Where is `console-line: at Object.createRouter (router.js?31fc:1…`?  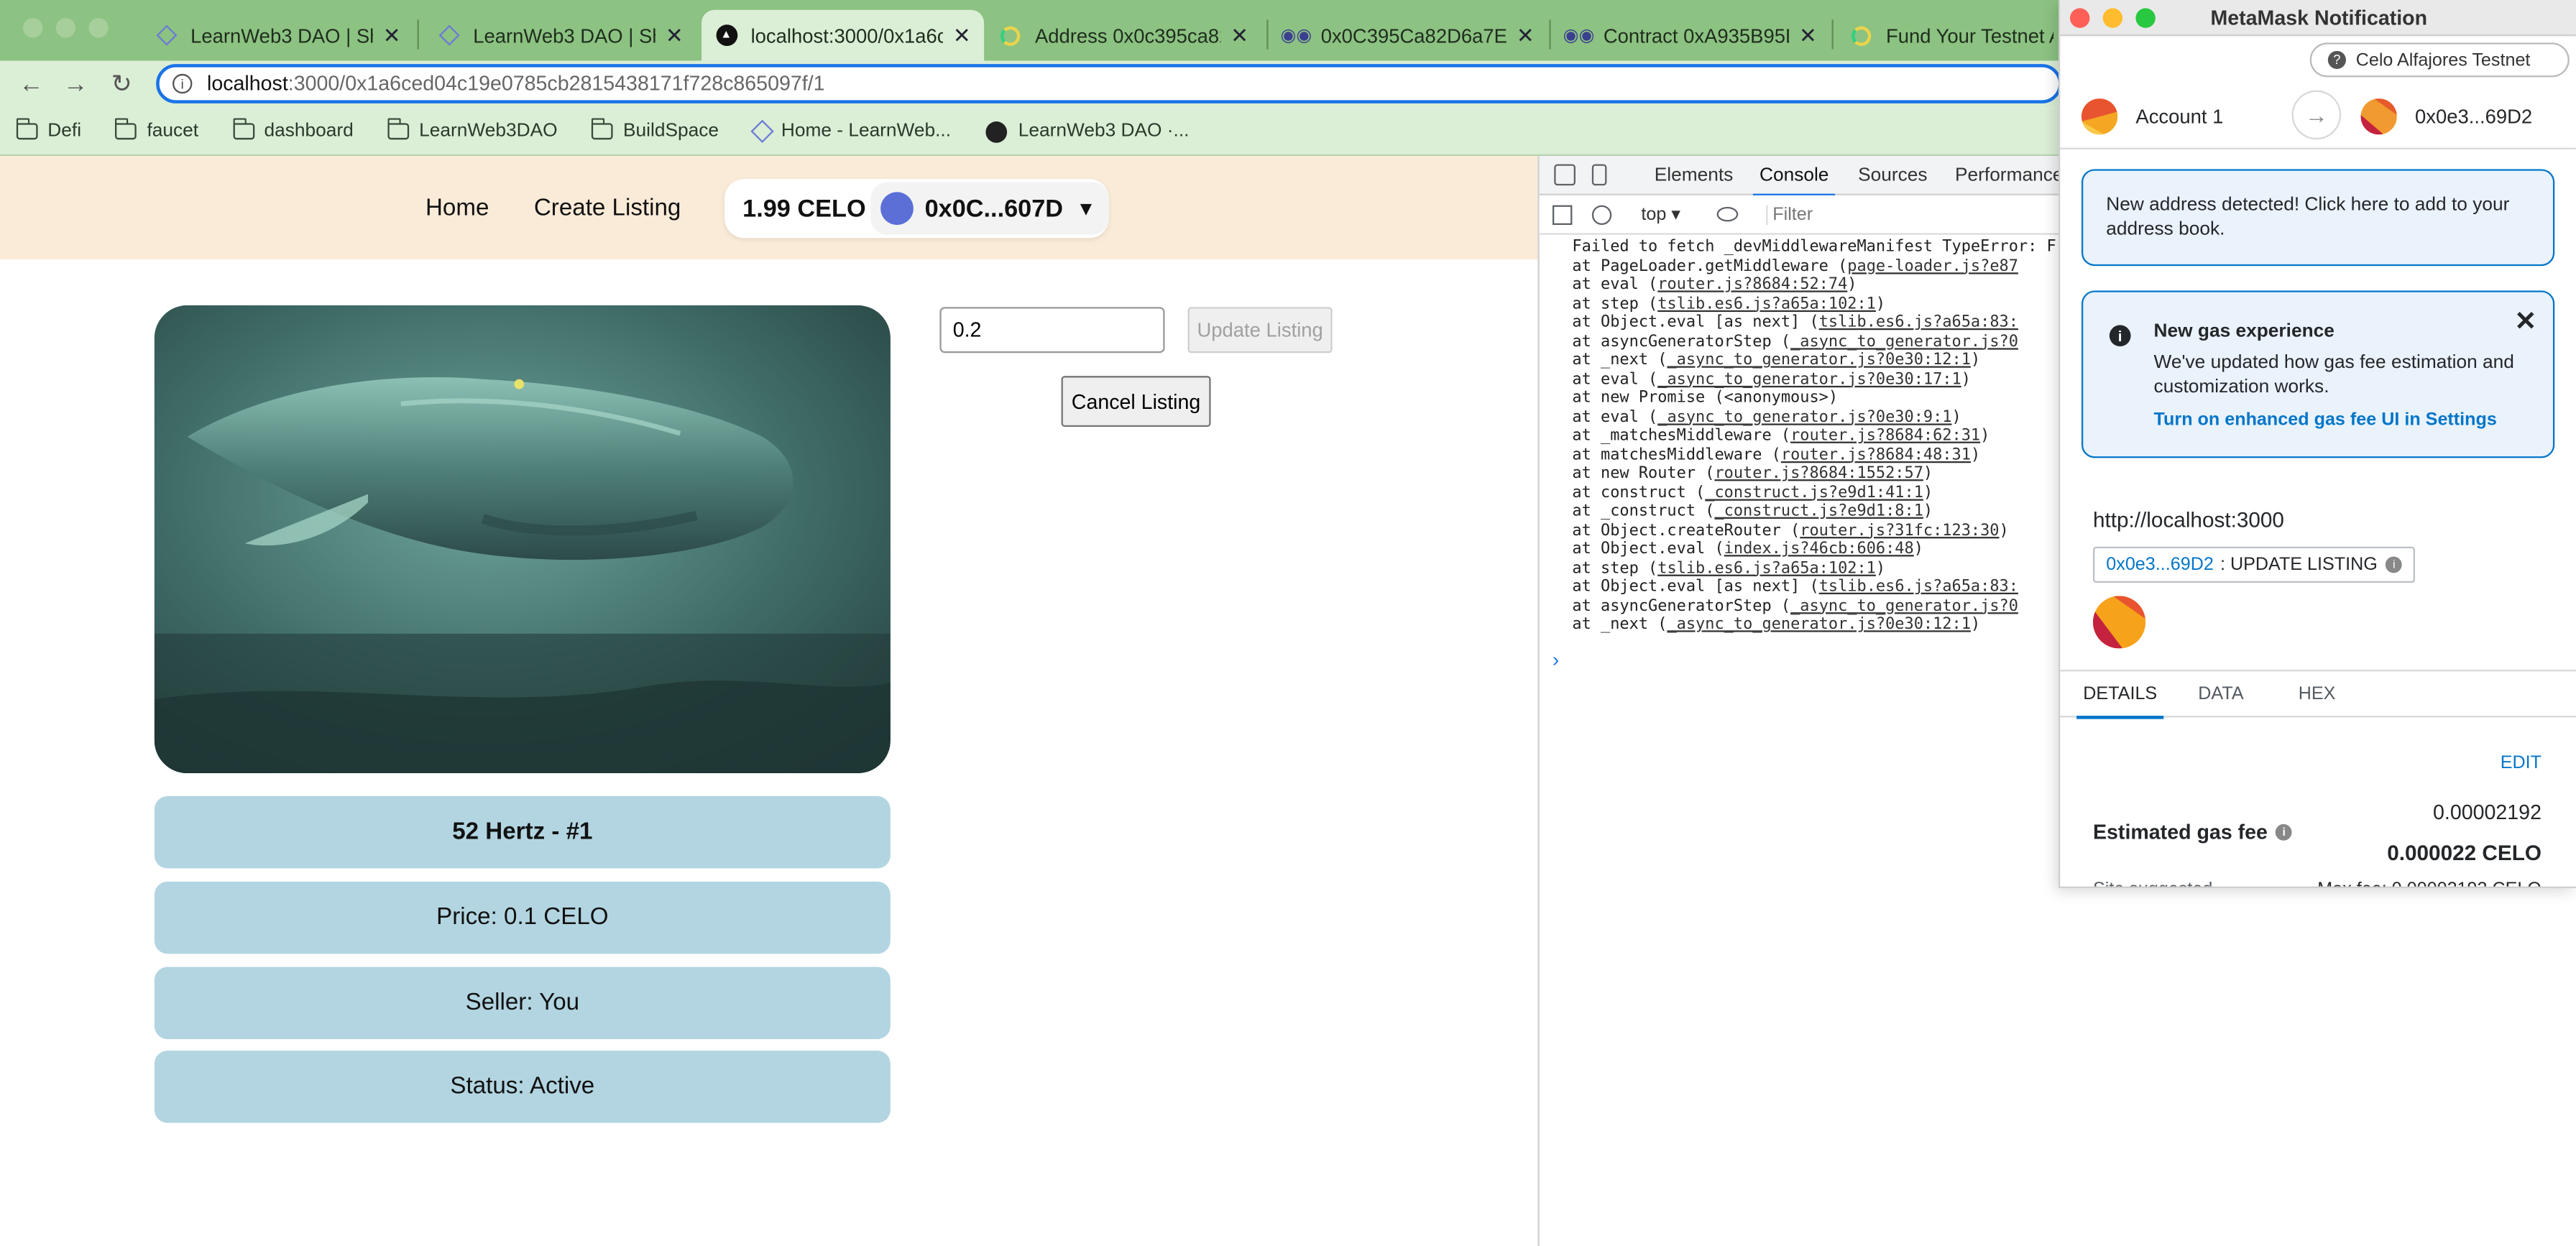
console-line: at Object.createRouter (router.js?31fc:1… is located at coordinates (1790, 530).